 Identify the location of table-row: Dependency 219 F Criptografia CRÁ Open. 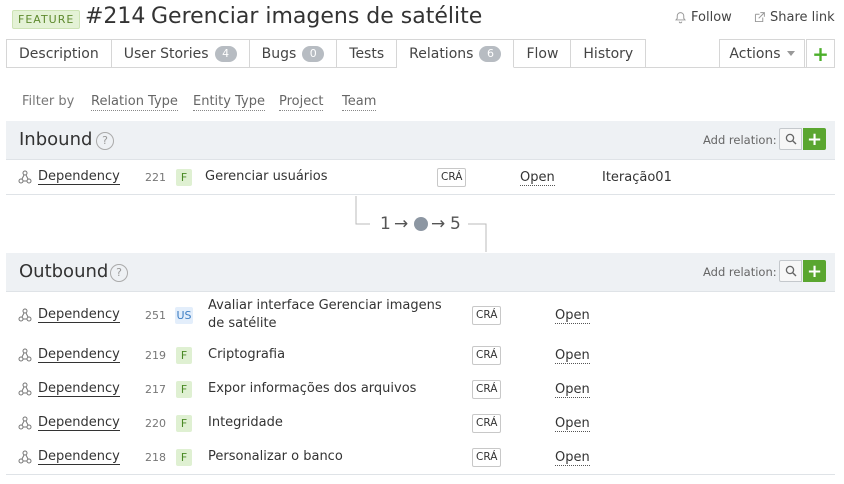
(422, 355).